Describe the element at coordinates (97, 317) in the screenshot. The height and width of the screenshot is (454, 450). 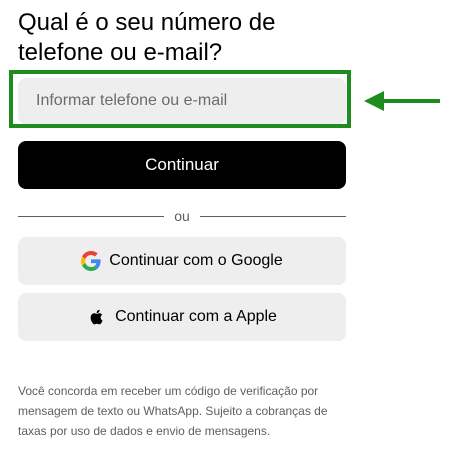
I see `apple-logo-icon` at that location.